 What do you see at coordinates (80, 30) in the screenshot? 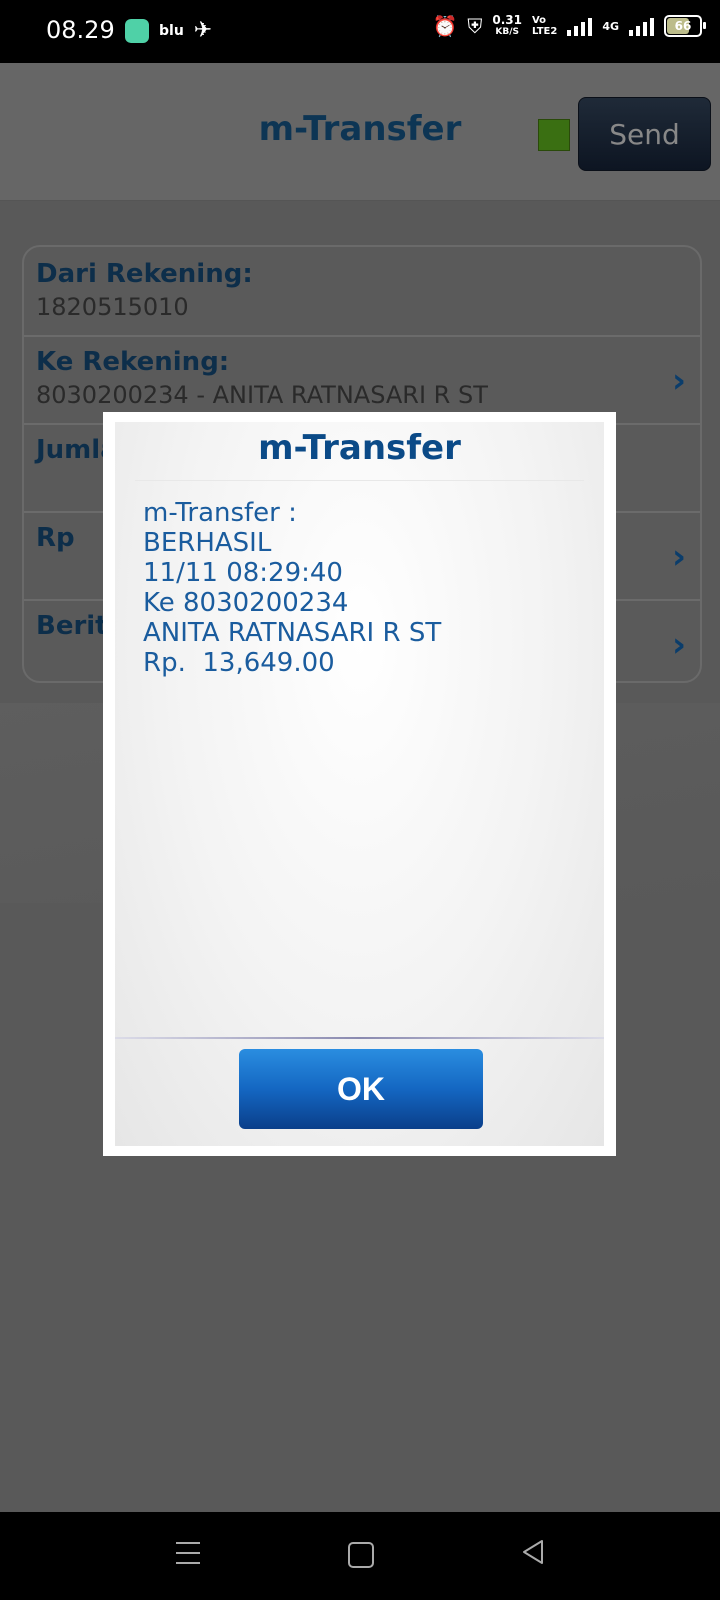
I see `status-time: 08.29` at bounding box center [80, 30].